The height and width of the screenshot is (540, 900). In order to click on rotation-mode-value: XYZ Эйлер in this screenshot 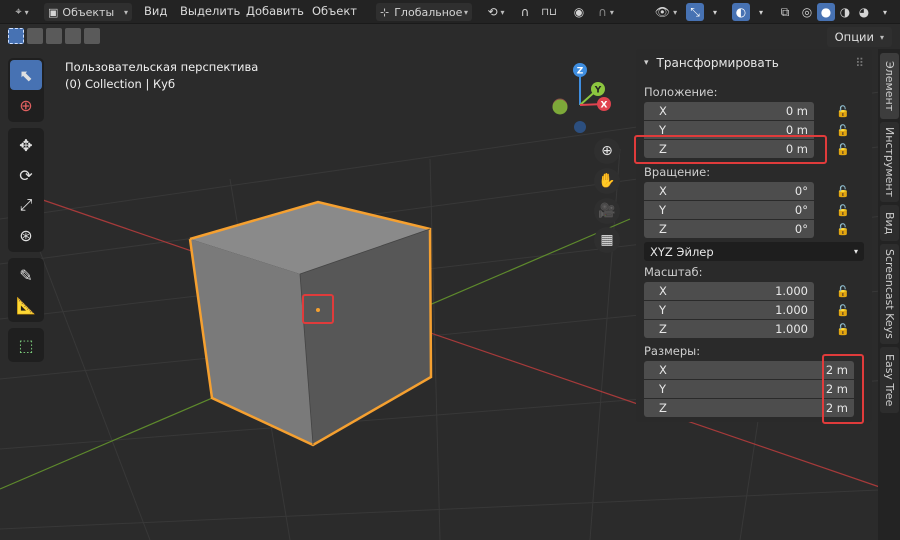, I will do `click(682, 251)`.